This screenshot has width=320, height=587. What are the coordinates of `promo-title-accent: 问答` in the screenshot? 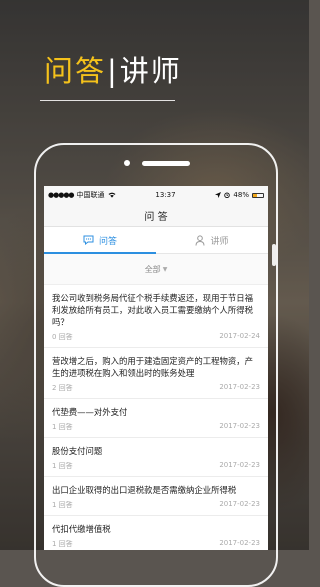 It's located at (75, 71).